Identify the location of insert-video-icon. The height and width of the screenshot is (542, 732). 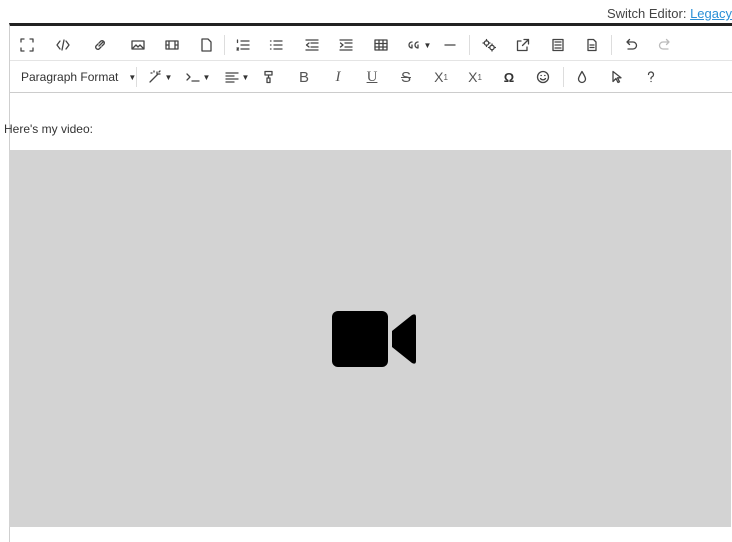
(172, 45).